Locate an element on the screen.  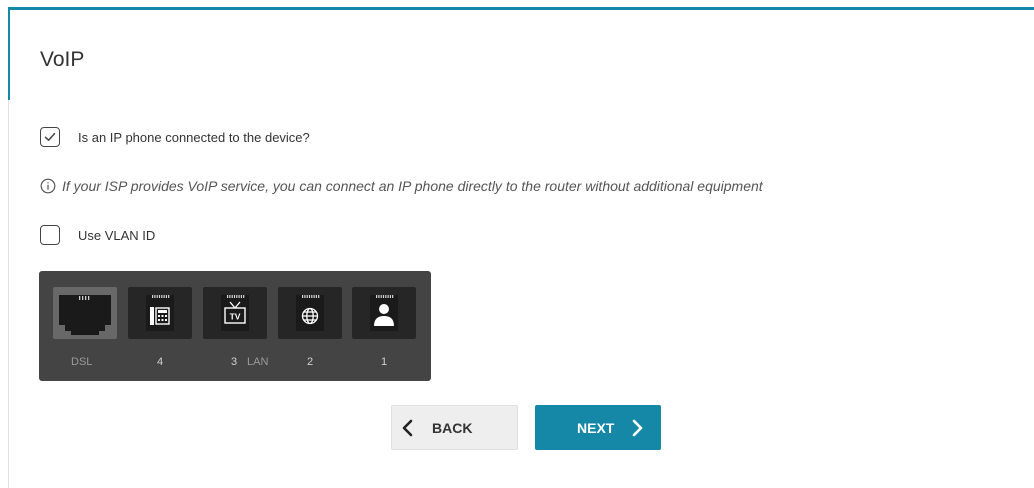
chevron-left-icon is located at coordinates (407, 427).